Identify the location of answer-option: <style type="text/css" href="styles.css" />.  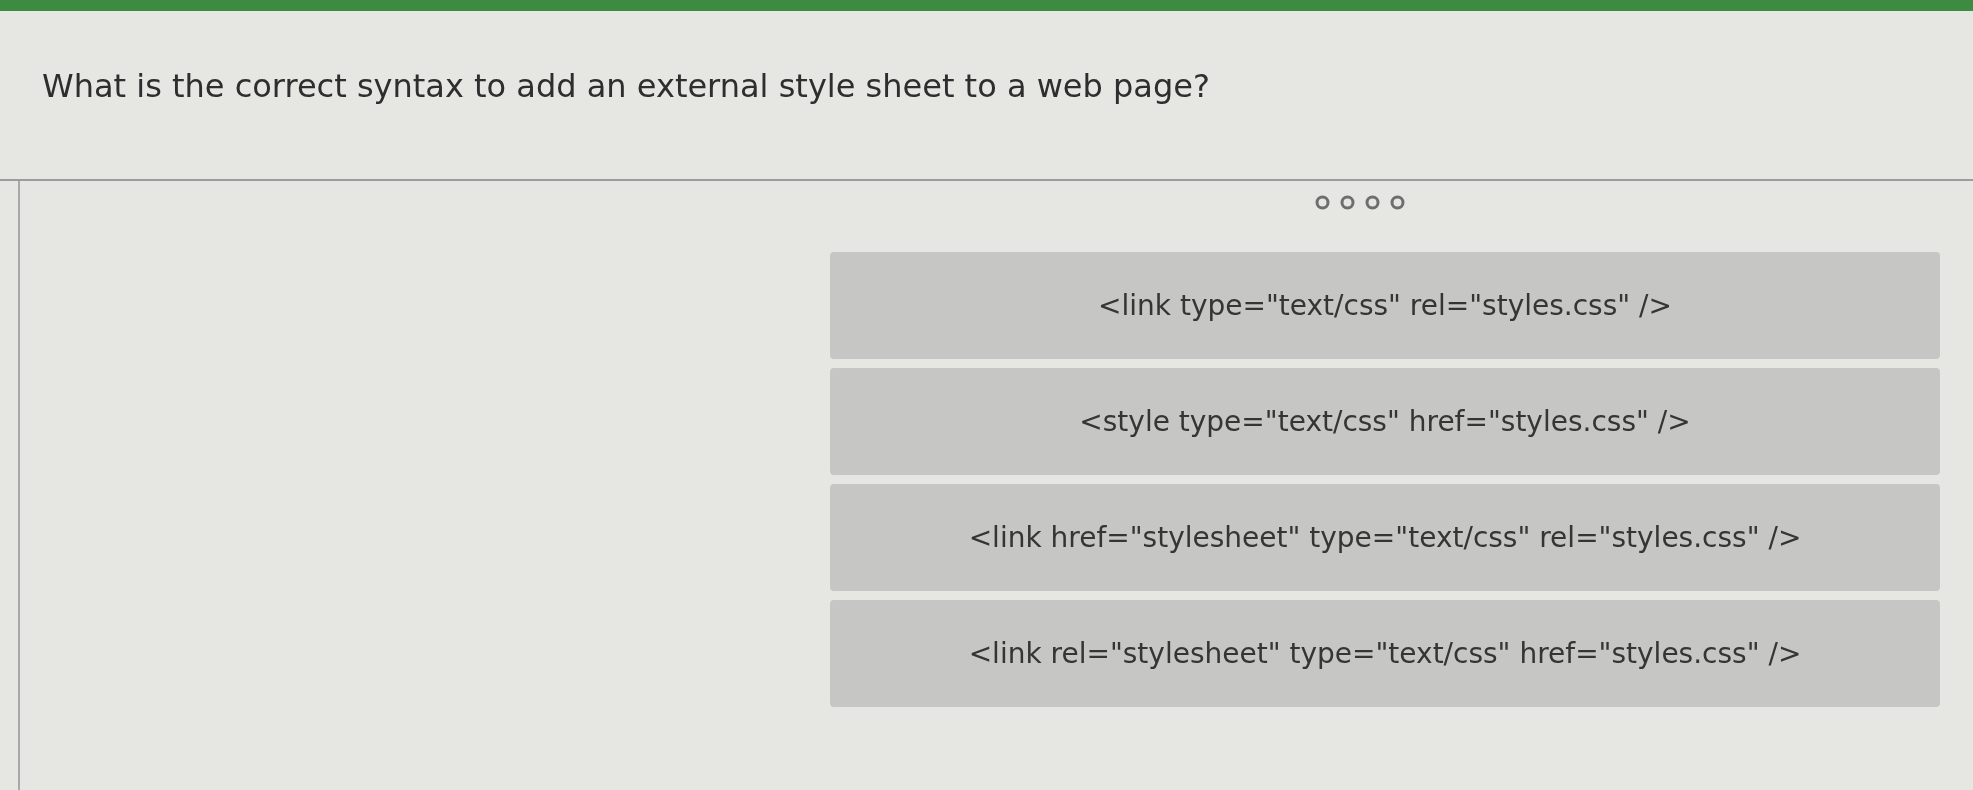
(1385, 421).